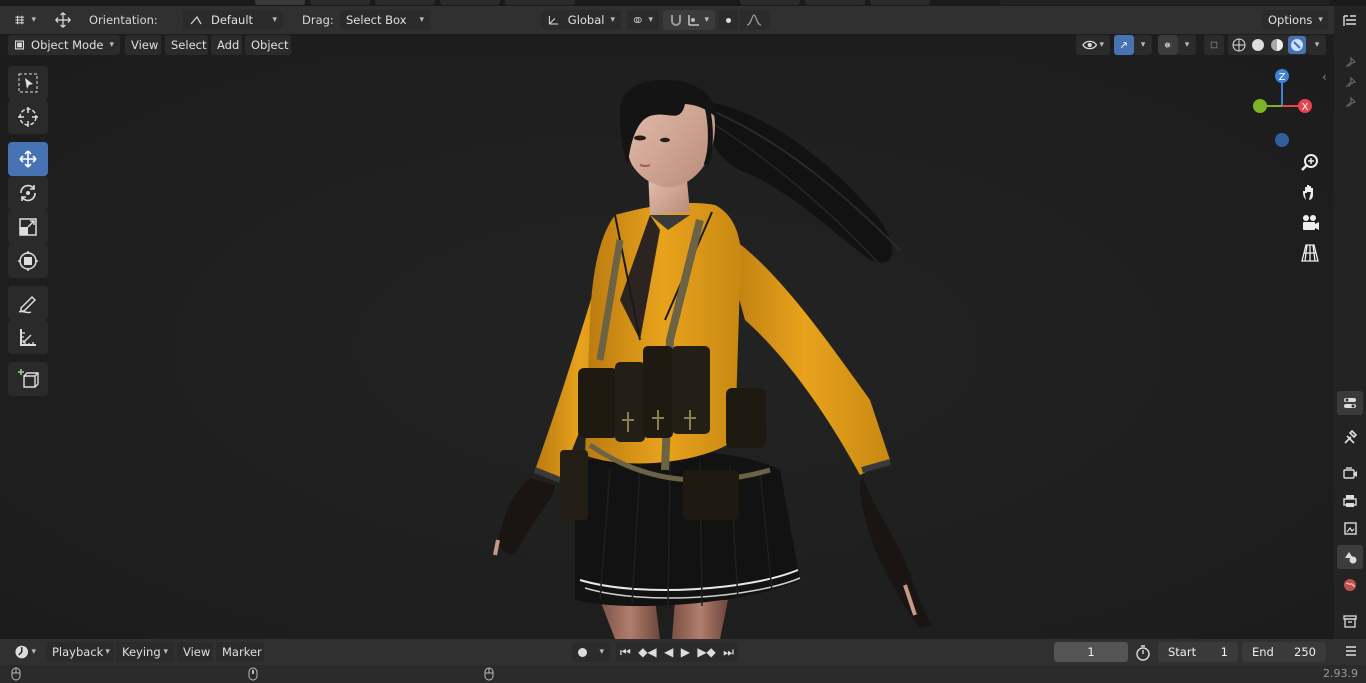 The image size is (1366, 683). What do you see at coordinates (668, 652) in the screenshot?
I see `play-reverse-icon: ◀` at bounding box center [668, 652].